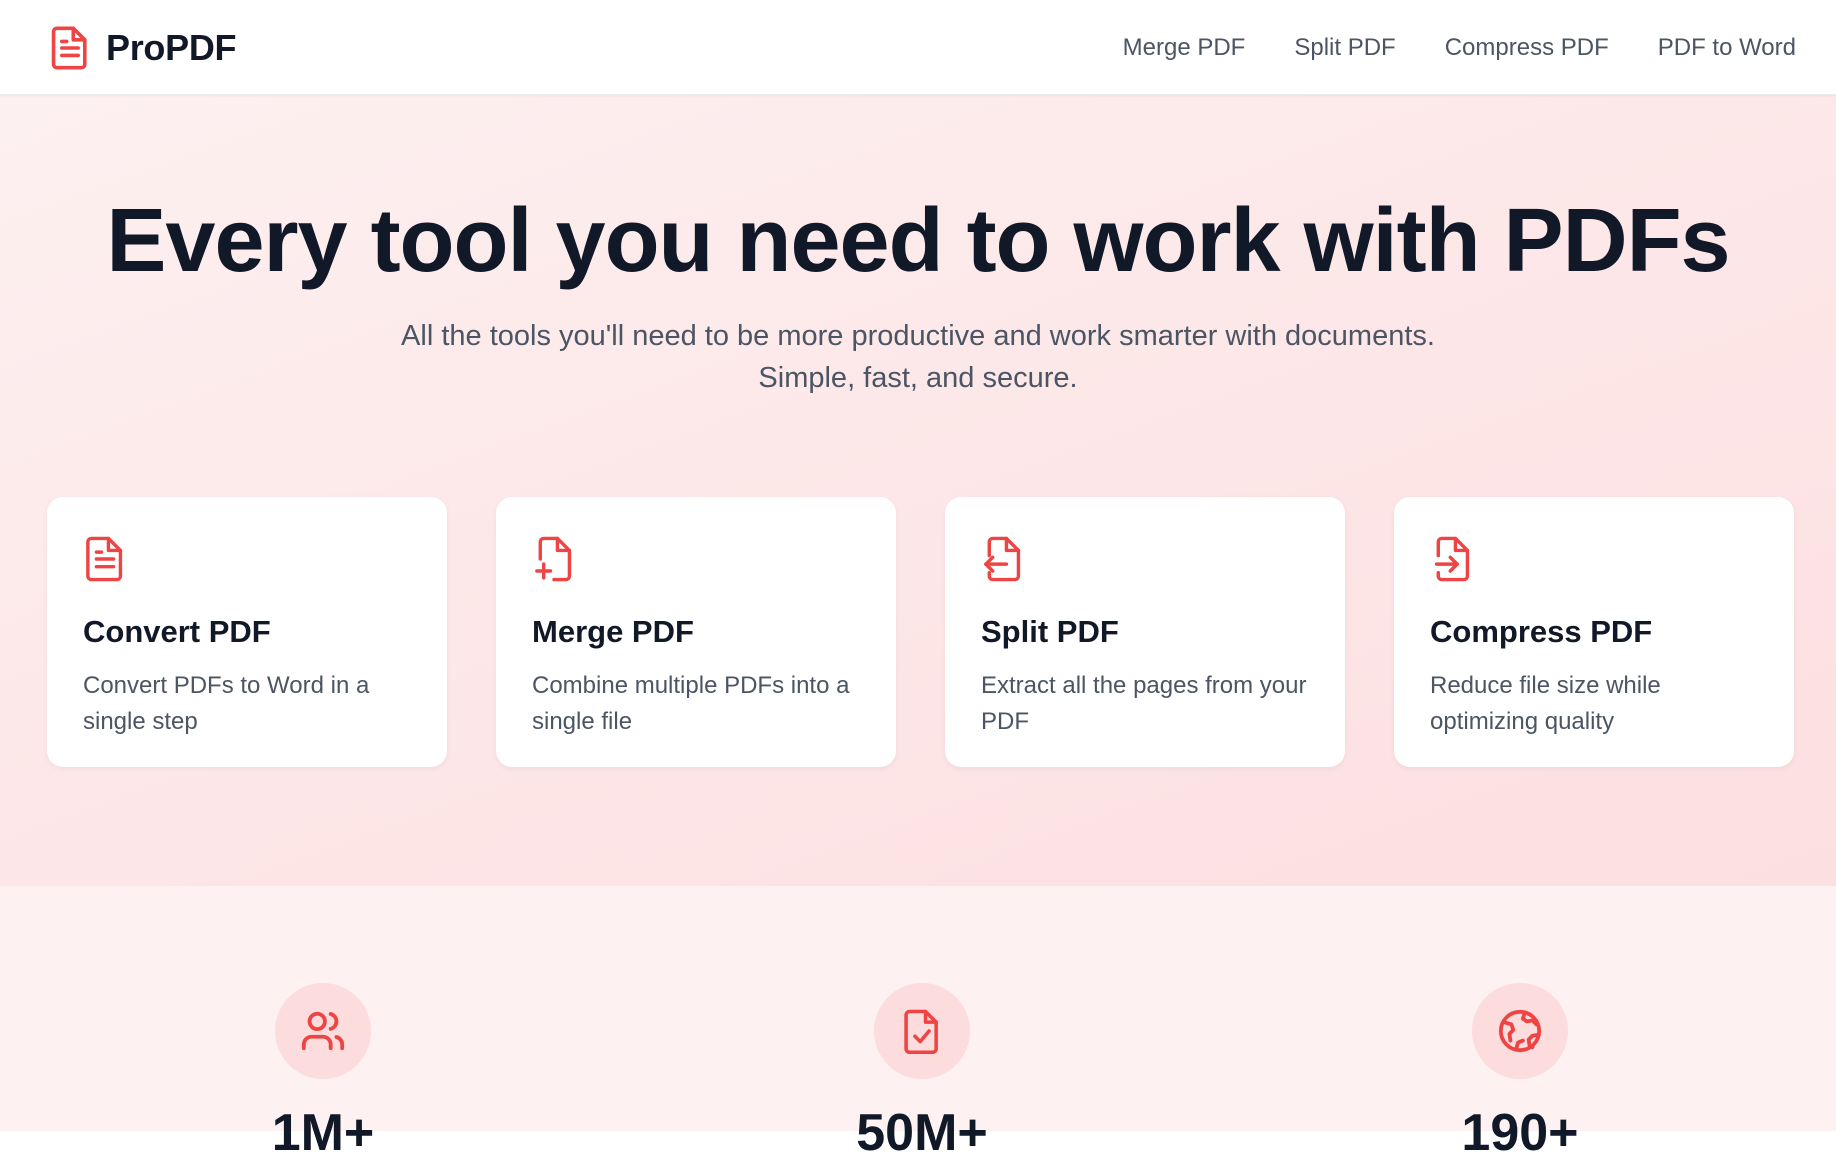 This screenshot has height=1163, width=1836. I want to click on nav-link-merge-pdf: Merge PDF, so click(1184, 48).